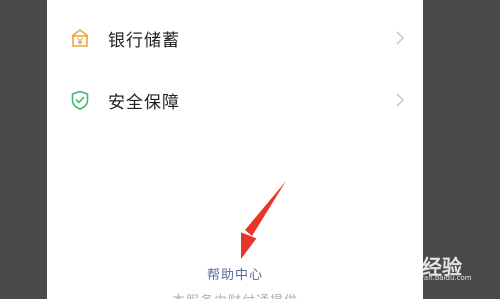 This screenshot has height=299, width=500. Describe the element at coordinates (80, 38) in the screenshot. I see `bank-icon` at that location.